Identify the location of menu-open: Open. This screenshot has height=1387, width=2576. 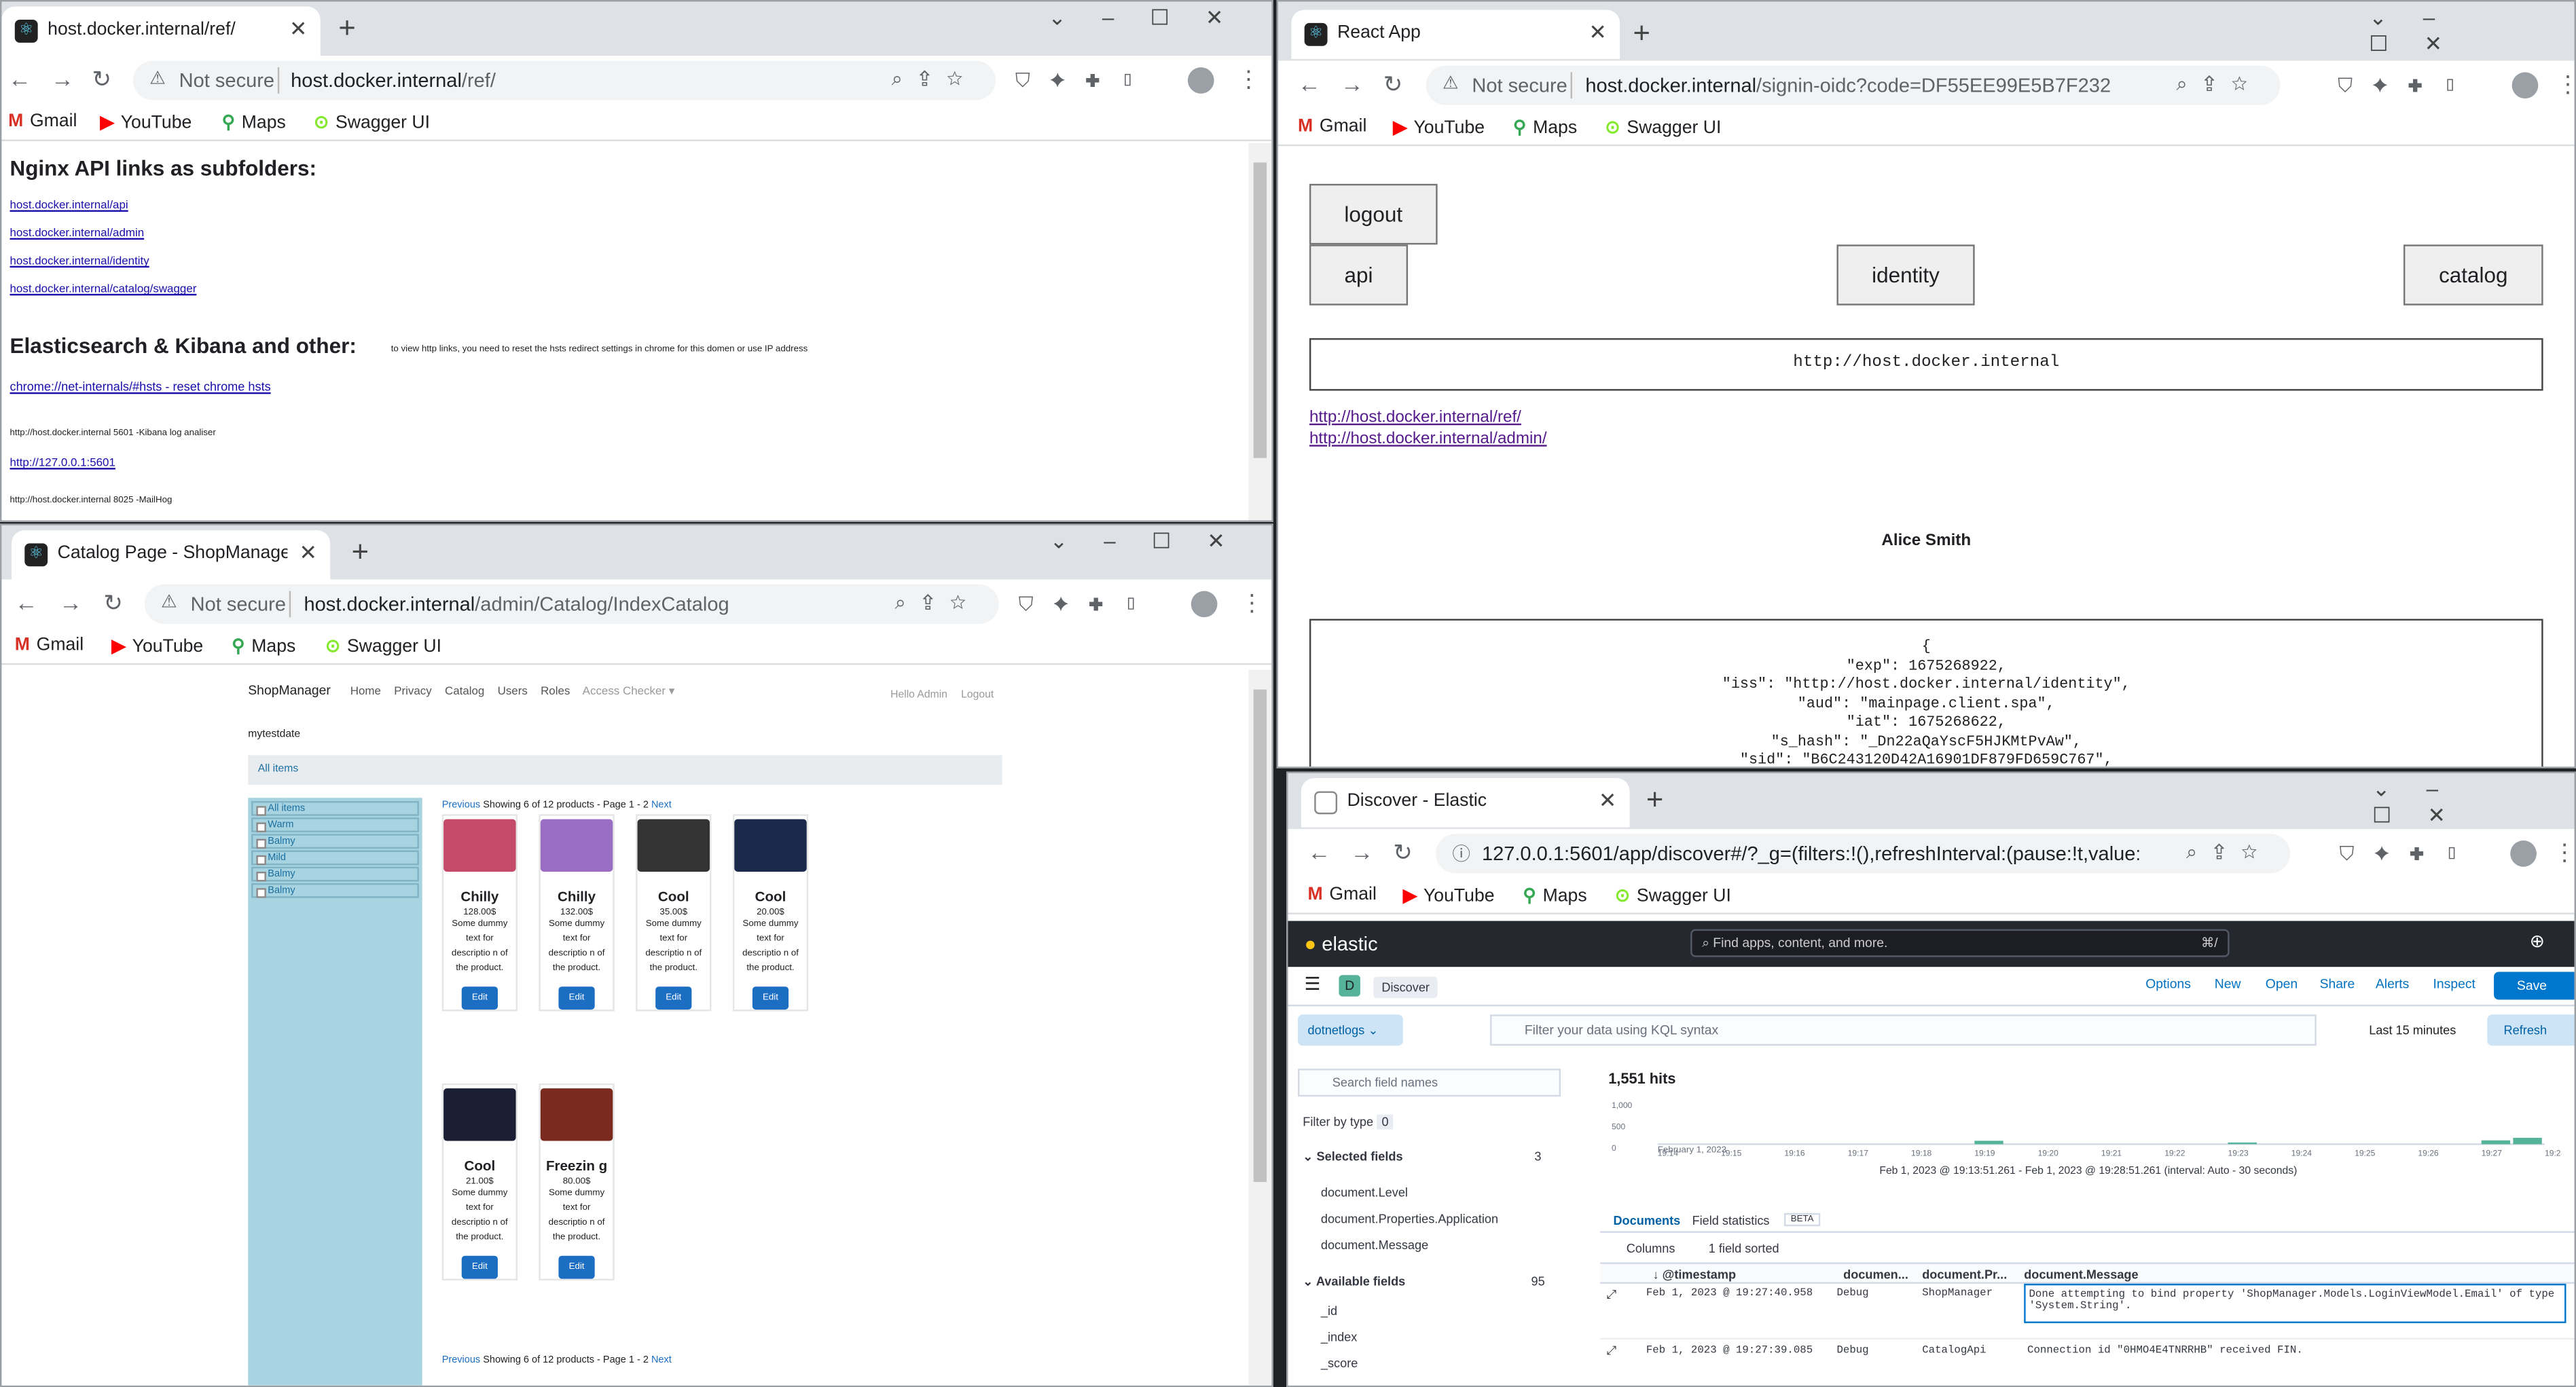
(2282, 984).